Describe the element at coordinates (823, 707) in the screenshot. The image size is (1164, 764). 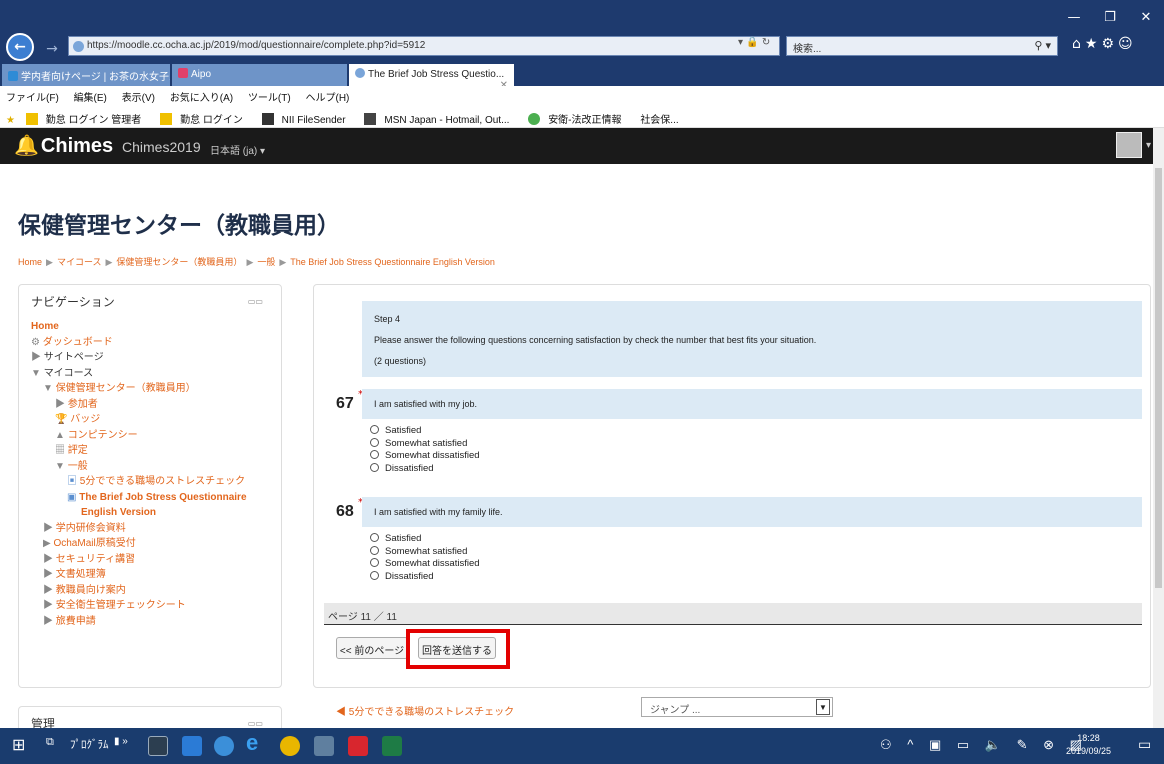
I see `chevron-down-icon: ▼` at that location.